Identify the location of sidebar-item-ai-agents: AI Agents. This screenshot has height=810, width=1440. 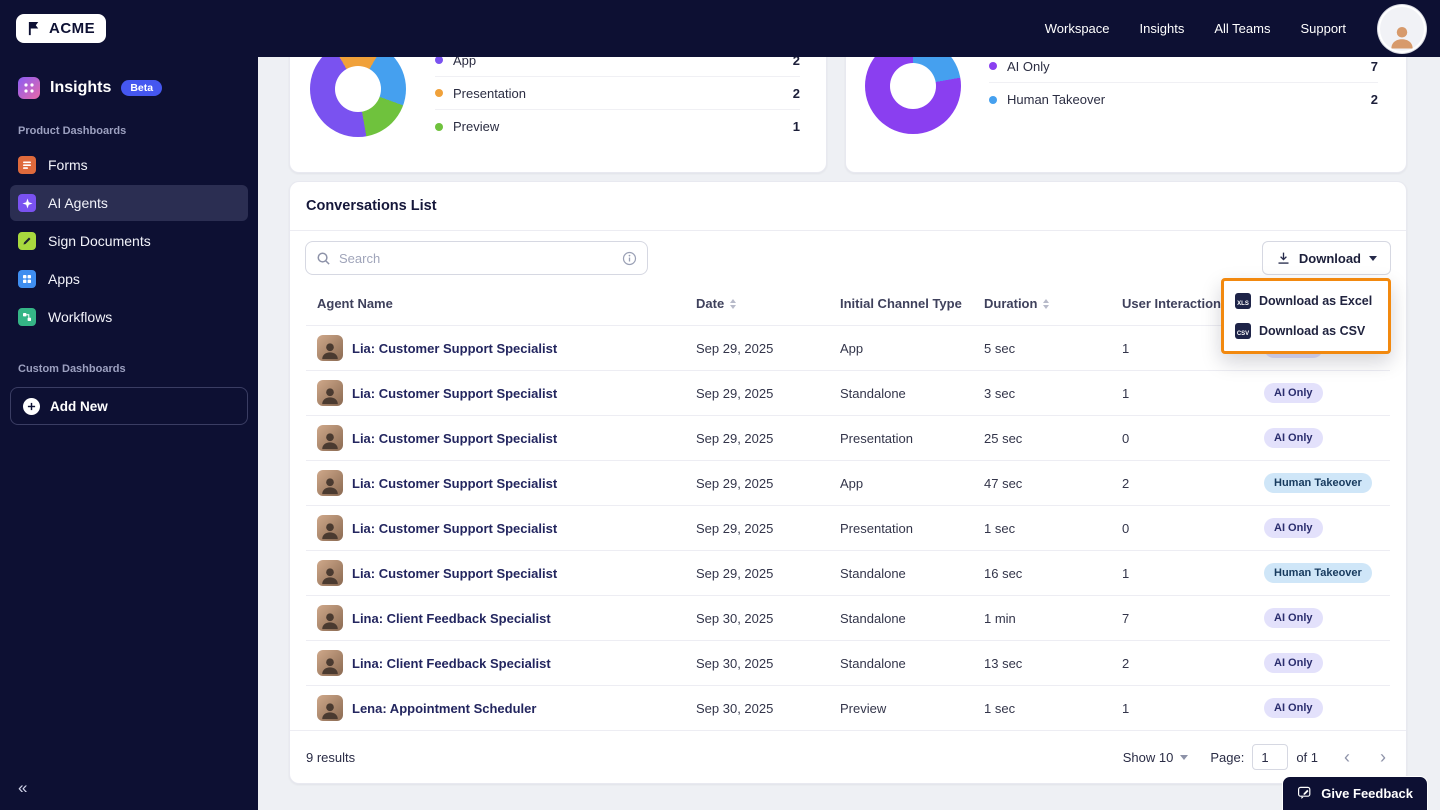
(129, 203).